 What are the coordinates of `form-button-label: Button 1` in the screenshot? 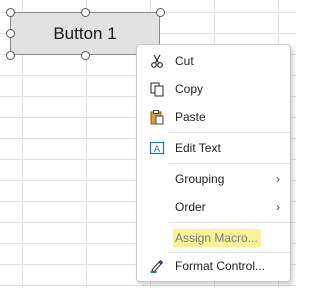 It's located at (85, 33).